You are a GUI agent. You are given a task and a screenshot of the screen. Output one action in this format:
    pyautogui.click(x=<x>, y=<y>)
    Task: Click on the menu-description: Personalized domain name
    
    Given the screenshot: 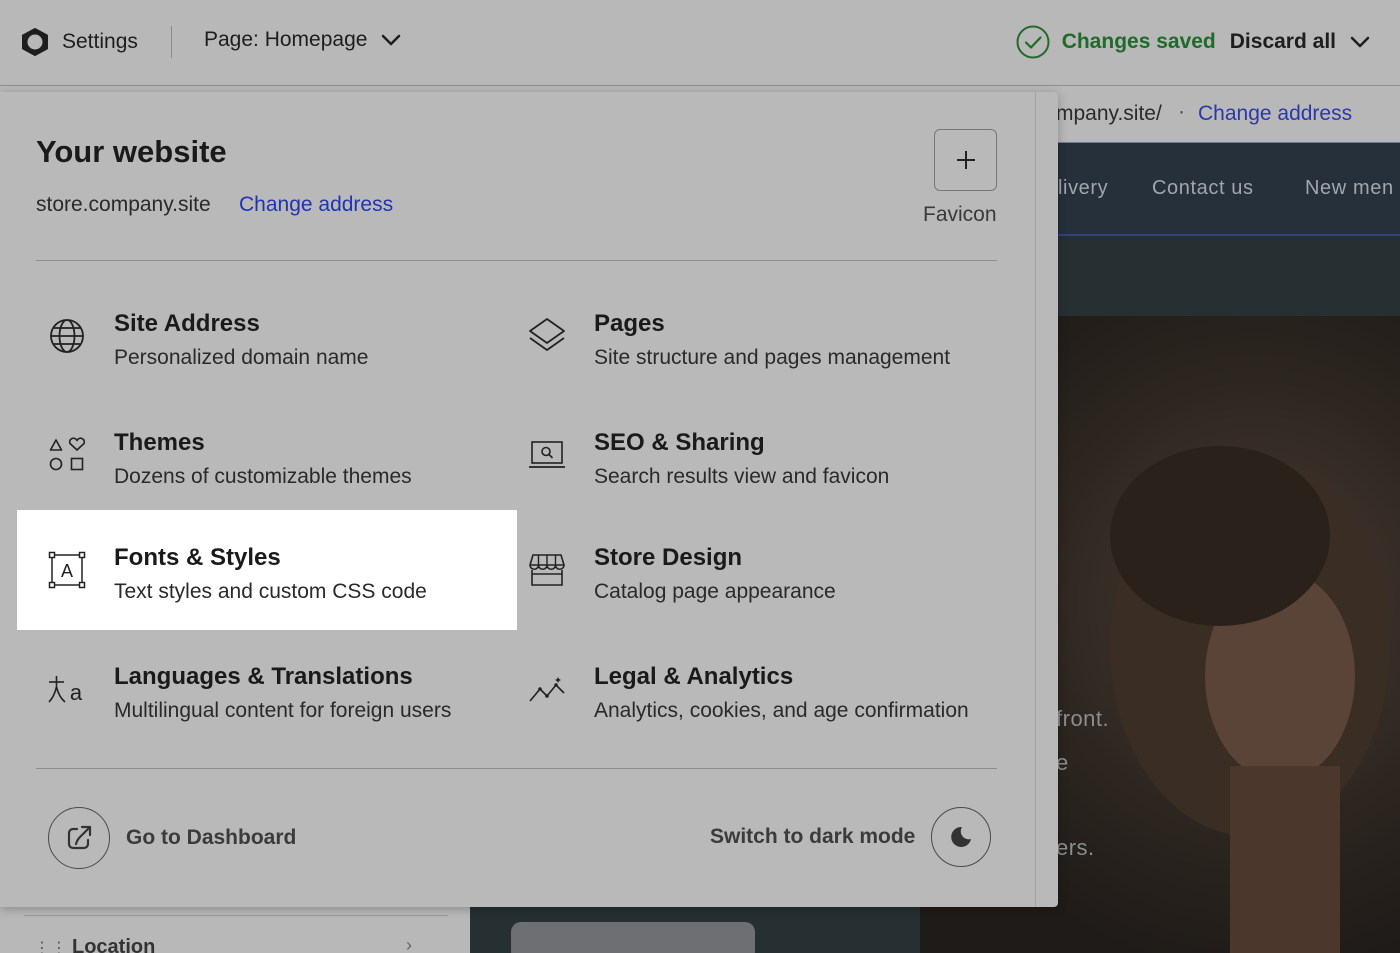 What is the action you would take?
    pyautogui.click(x=241, y=357)
    